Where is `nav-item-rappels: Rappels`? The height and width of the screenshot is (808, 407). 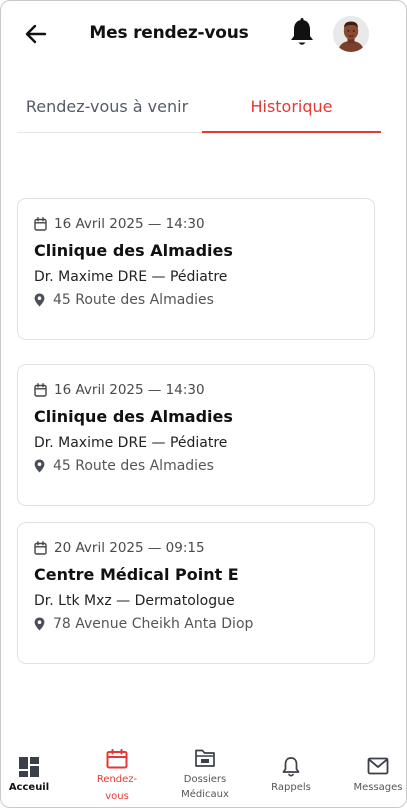
nav-item-rappels: Rappels is located at coordinates (291, 774).